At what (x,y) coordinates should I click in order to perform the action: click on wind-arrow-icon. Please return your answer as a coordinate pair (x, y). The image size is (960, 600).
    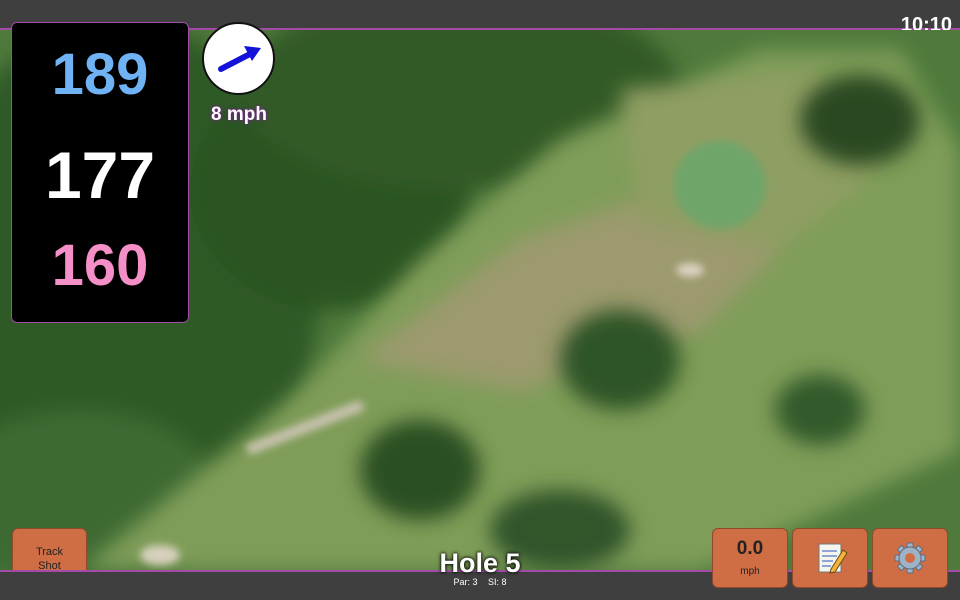
    Looking at the image, I should click on (239, 59).